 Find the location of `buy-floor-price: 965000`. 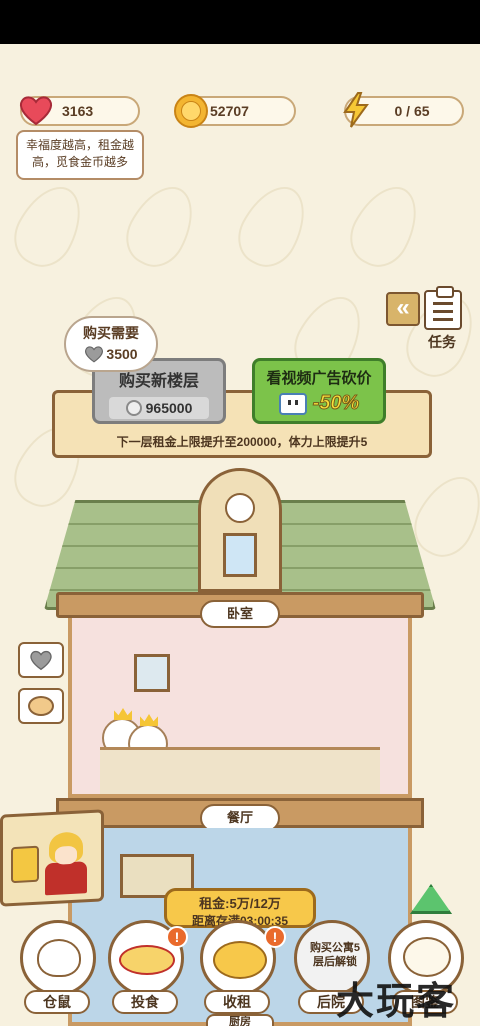

buy-floor-price: 965000 is located at coordinates (169, 408).